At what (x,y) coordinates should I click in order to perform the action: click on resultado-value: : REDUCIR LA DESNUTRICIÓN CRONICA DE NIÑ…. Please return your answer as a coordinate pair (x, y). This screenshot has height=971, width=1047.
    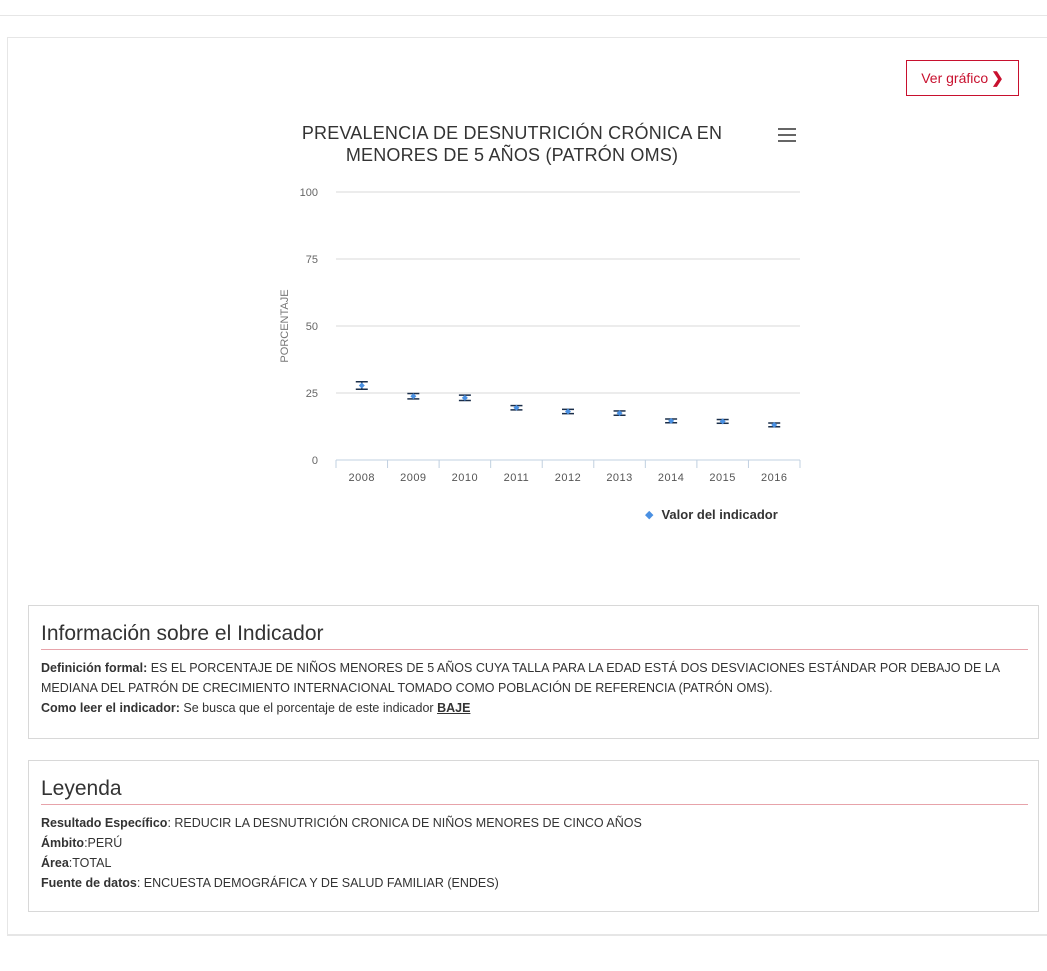
    Looking at the image, I should click on (404, 823).